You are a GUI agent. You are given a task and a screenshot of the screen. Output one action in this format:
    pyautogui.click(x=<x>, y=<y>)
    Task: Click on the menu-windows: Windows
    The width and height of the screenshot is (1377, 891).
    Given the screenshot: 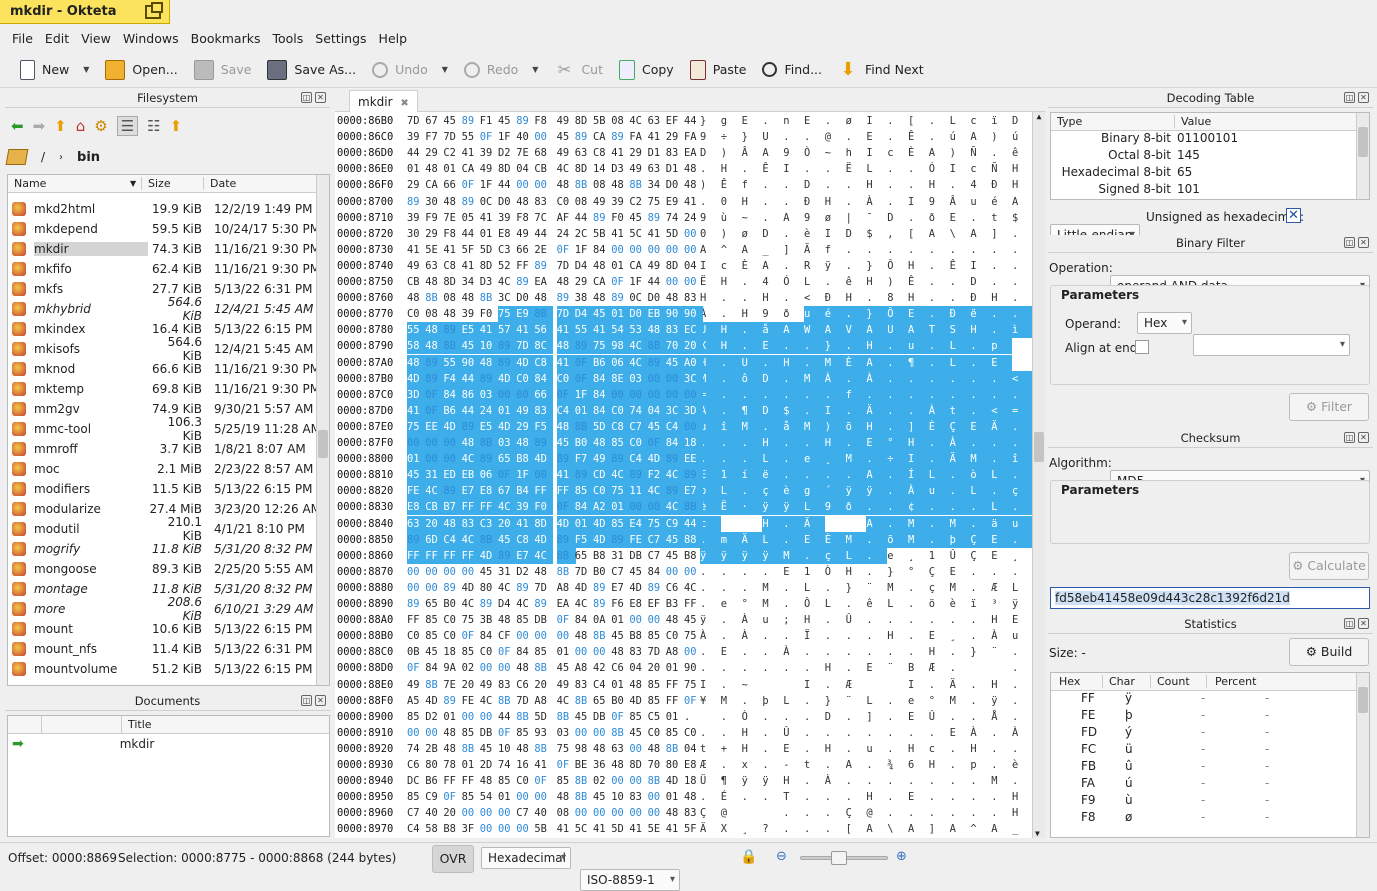 What is the action you would take?
    pyautogui.click(x=151, y=39)
    